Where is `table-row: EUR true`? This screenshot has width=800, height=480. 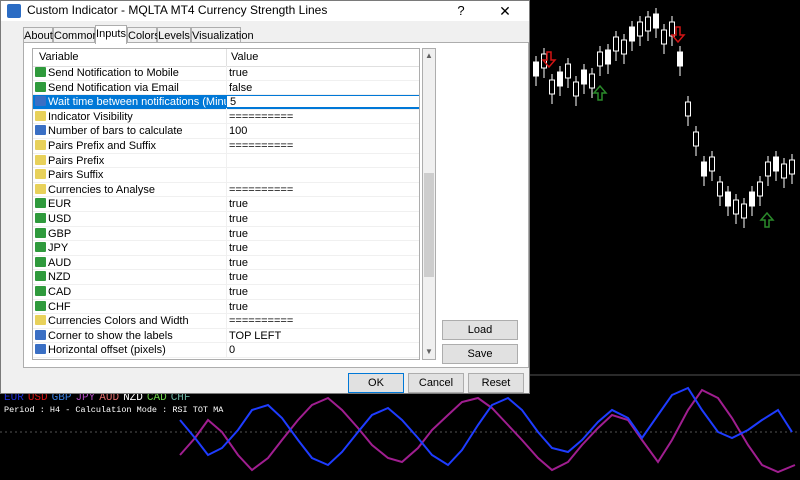
table-row: EUR true is located at coordinates (226, 204).